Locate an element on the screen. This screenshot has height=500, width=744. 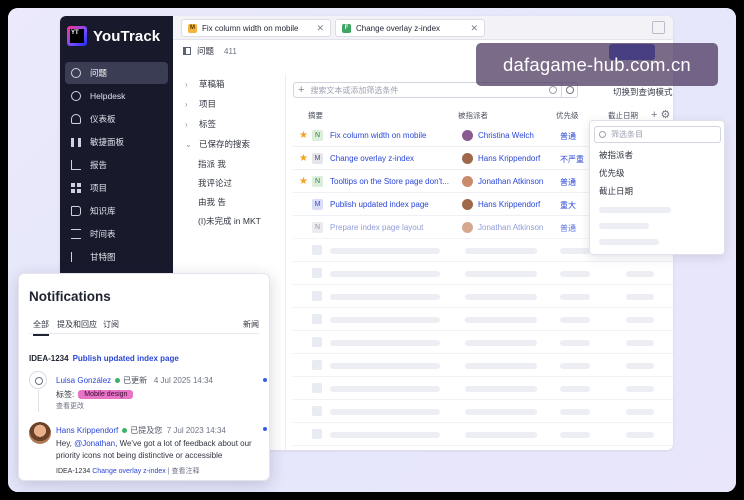
youtrack-logo-icon: YT is located at coordinates (77, 36).